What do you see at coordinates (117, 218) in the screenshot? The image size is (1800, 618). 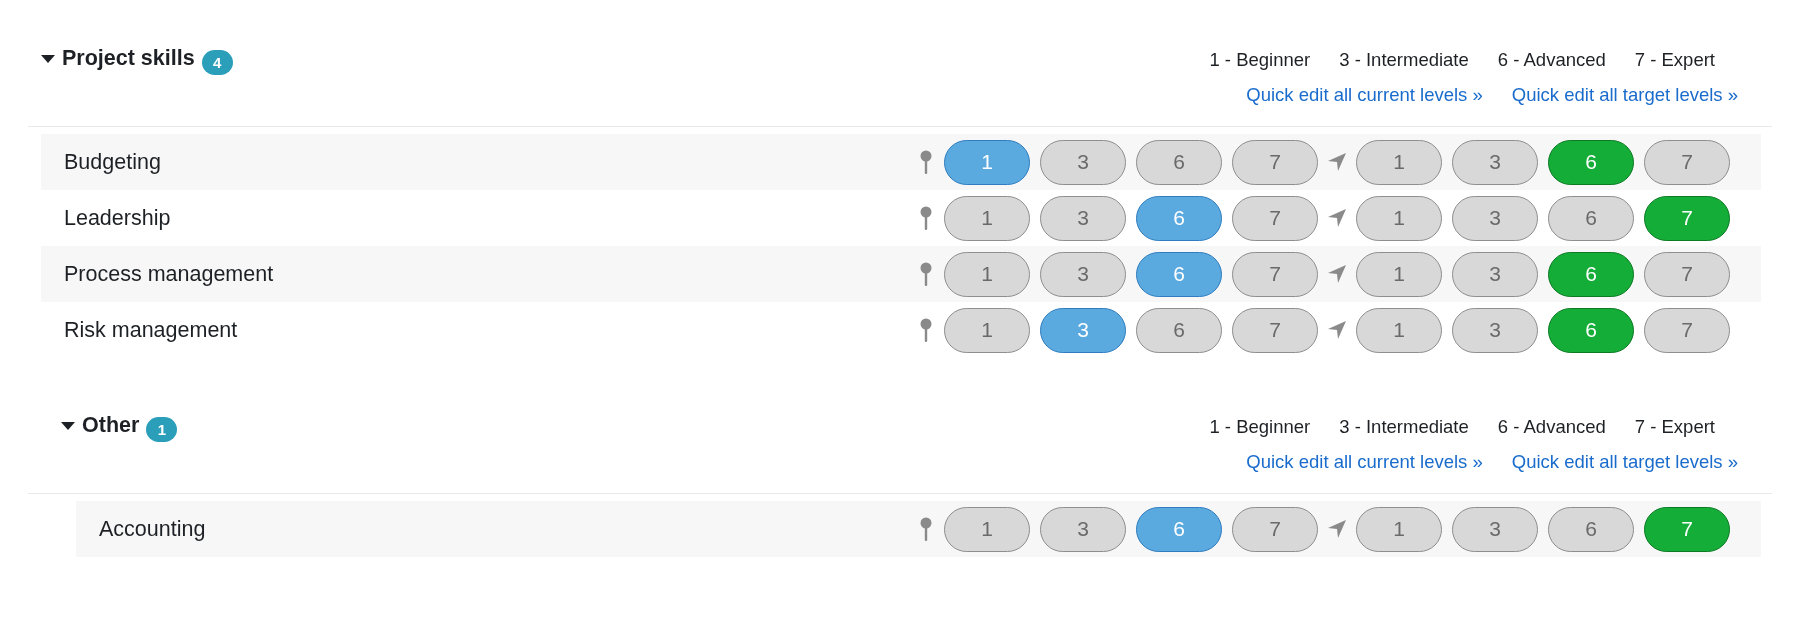 I see `skill-name: Leadership` at bounding box center [117, 218].